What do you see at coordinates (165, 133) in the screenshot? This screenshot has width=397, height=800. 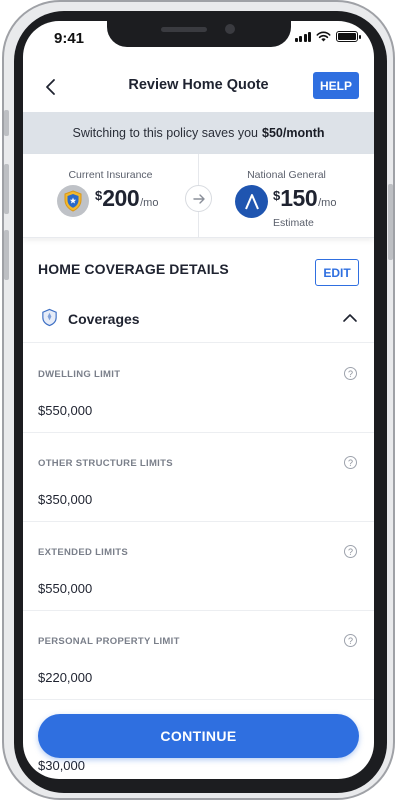 I see `savings-text: Switching to this policy saves you` at bounding box center [165, 133].